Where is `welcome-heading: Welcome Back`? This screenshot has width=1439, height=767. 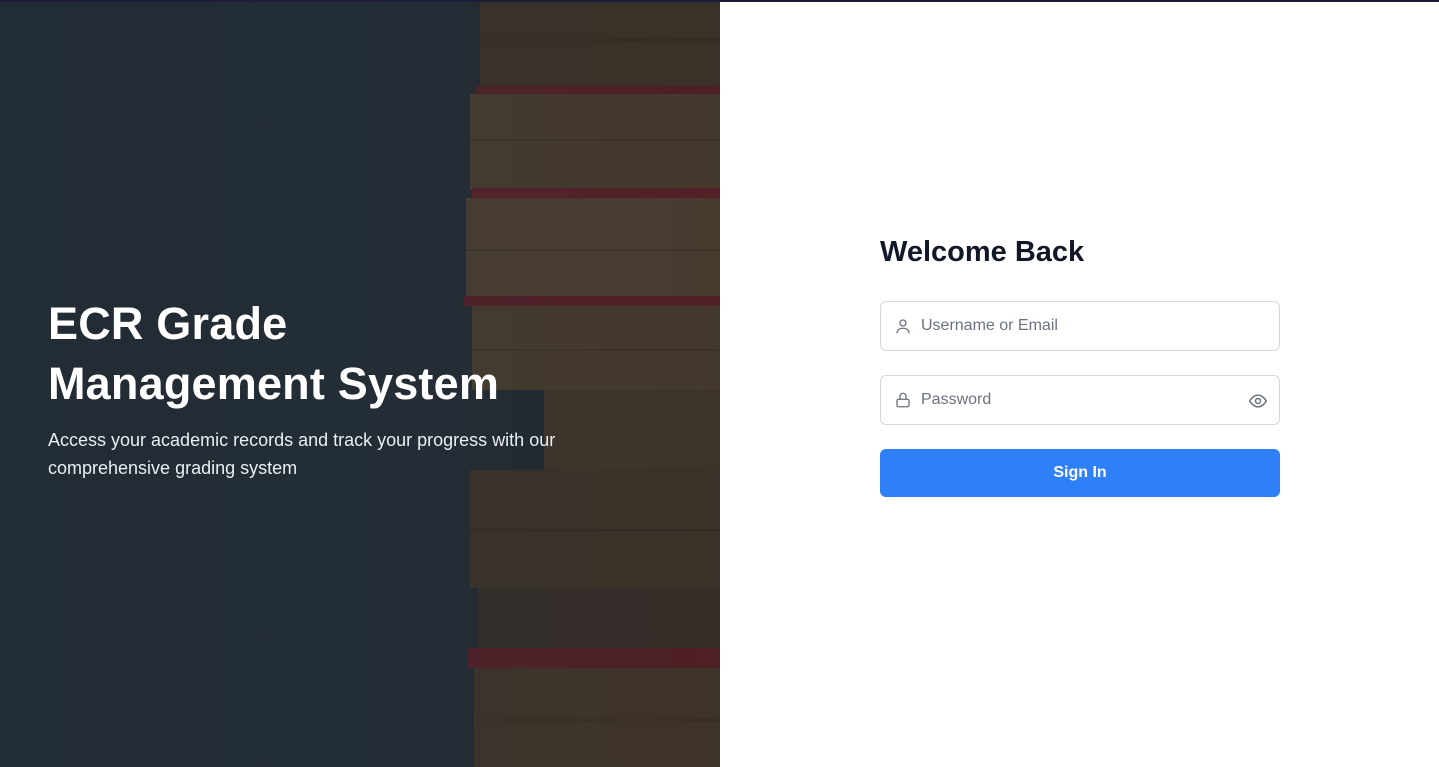 welcome-heading: Welcome Back is located at coordinates (982, 252).